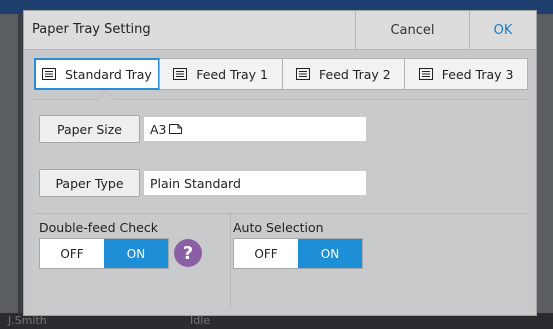 The image size is (553, 329). Describe the element at coordinates (106, 96) in the screenshot. I see `tab-pointer` at that location.